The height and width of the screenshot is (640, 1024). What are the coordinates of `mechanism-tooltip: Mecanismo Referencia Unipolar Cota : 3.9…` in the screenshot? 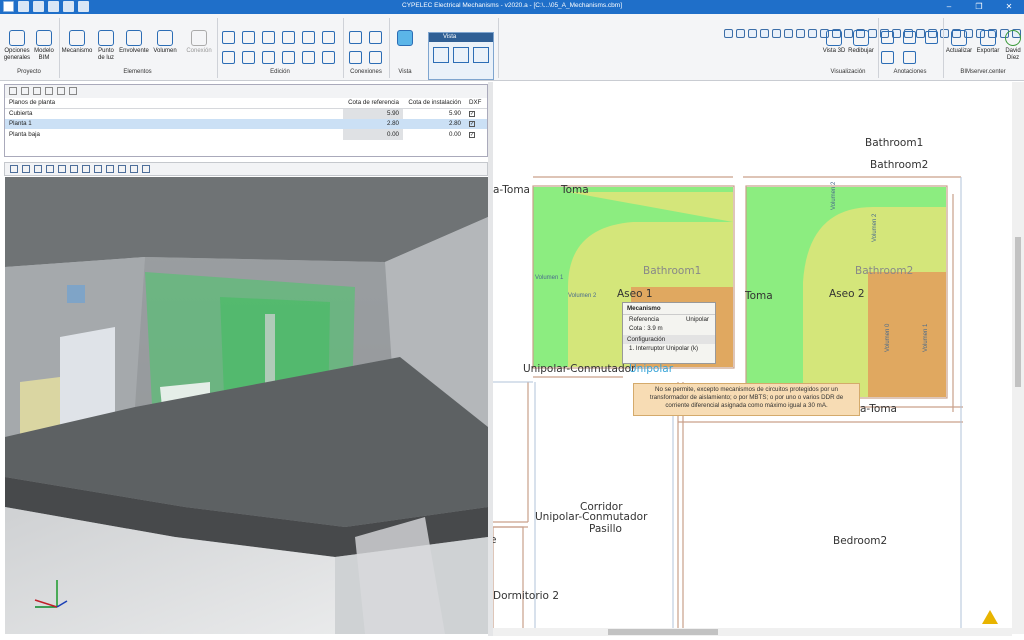 It's located at (669, 333).